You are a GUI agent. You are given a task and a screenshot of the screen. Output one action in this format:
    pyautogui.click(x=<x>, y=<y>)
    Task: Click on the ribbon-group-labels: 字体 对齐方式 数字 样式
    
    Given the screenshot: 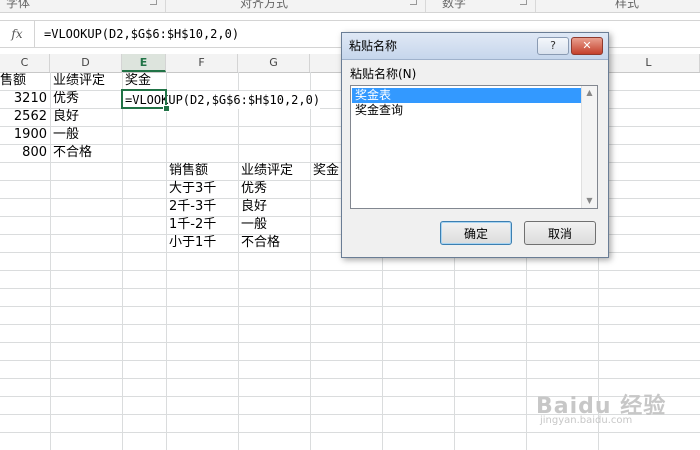 What is the action you would take?
    pyautogui.click(x=350, y=6)
    